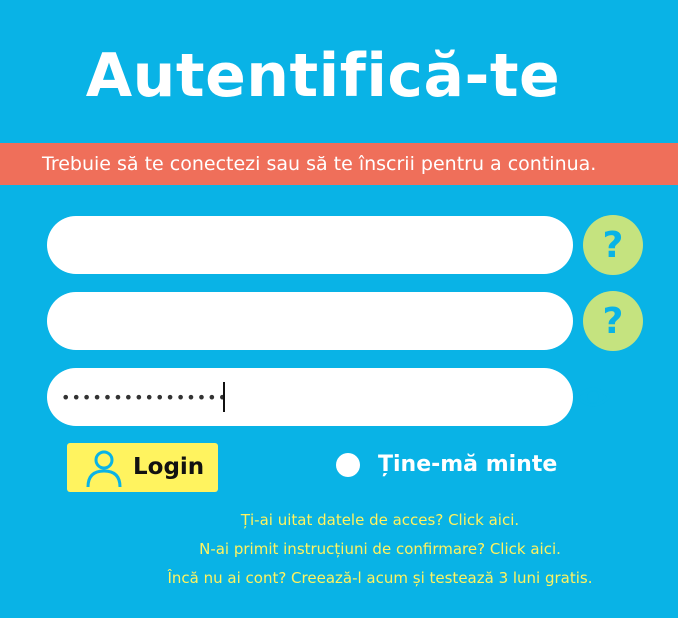  I want to click on code-help-button: ?, so click(613, 321).